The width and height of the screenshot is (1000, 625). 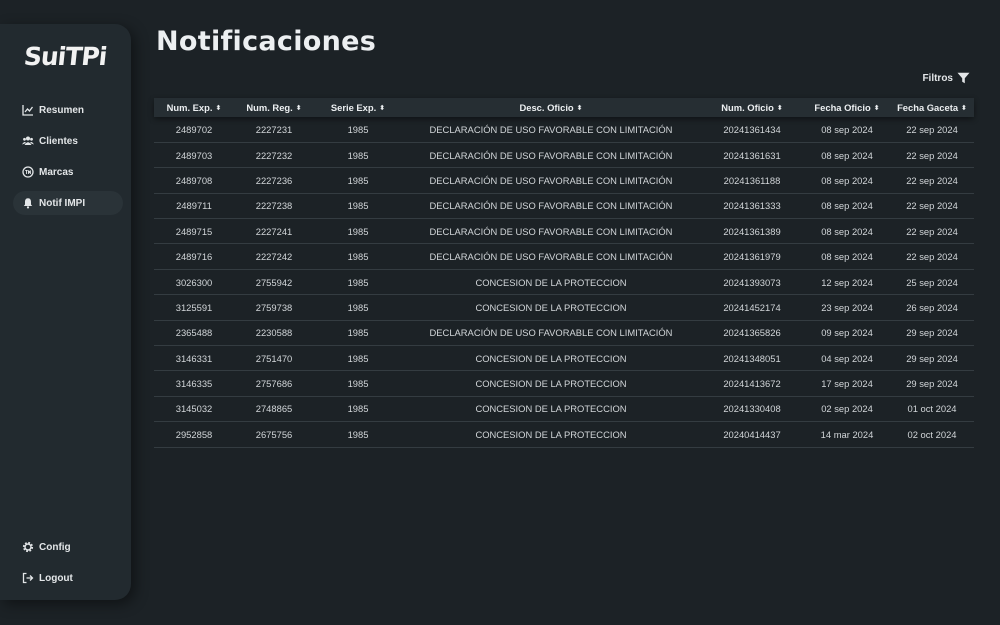 I want to click on cell-num-oficio: 20241361979, so click(x=752, y=256).